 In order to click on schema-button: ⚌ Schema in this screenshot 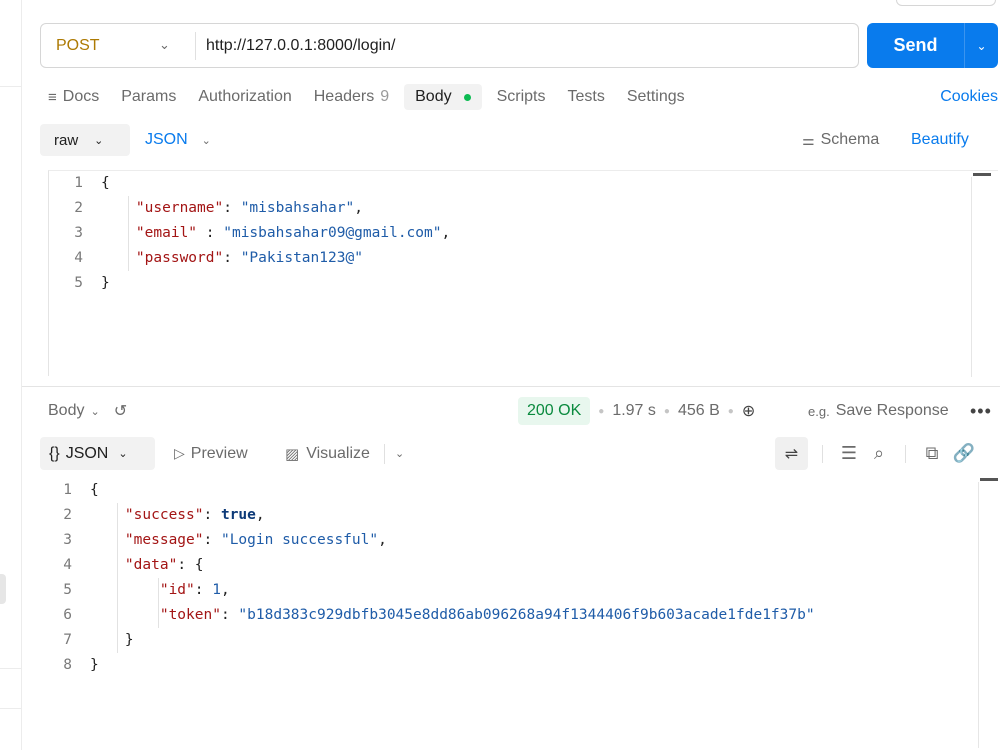, I will do `click(840, 140)`.